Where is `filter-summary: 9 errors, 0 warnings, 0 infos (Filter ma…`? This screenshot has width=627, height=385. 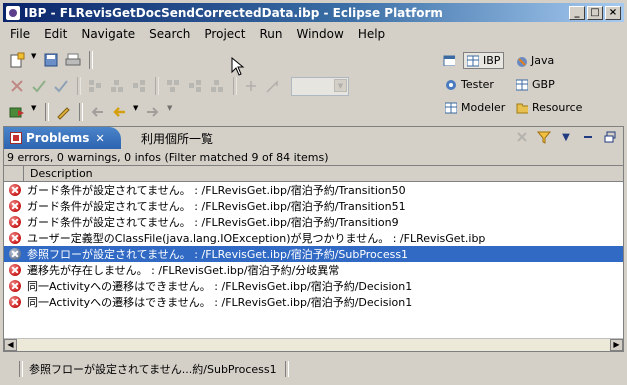 filter-summary: 9 errors, 0 warnings, 0 infos (Filter ma… is located at coordinates (313, 157).